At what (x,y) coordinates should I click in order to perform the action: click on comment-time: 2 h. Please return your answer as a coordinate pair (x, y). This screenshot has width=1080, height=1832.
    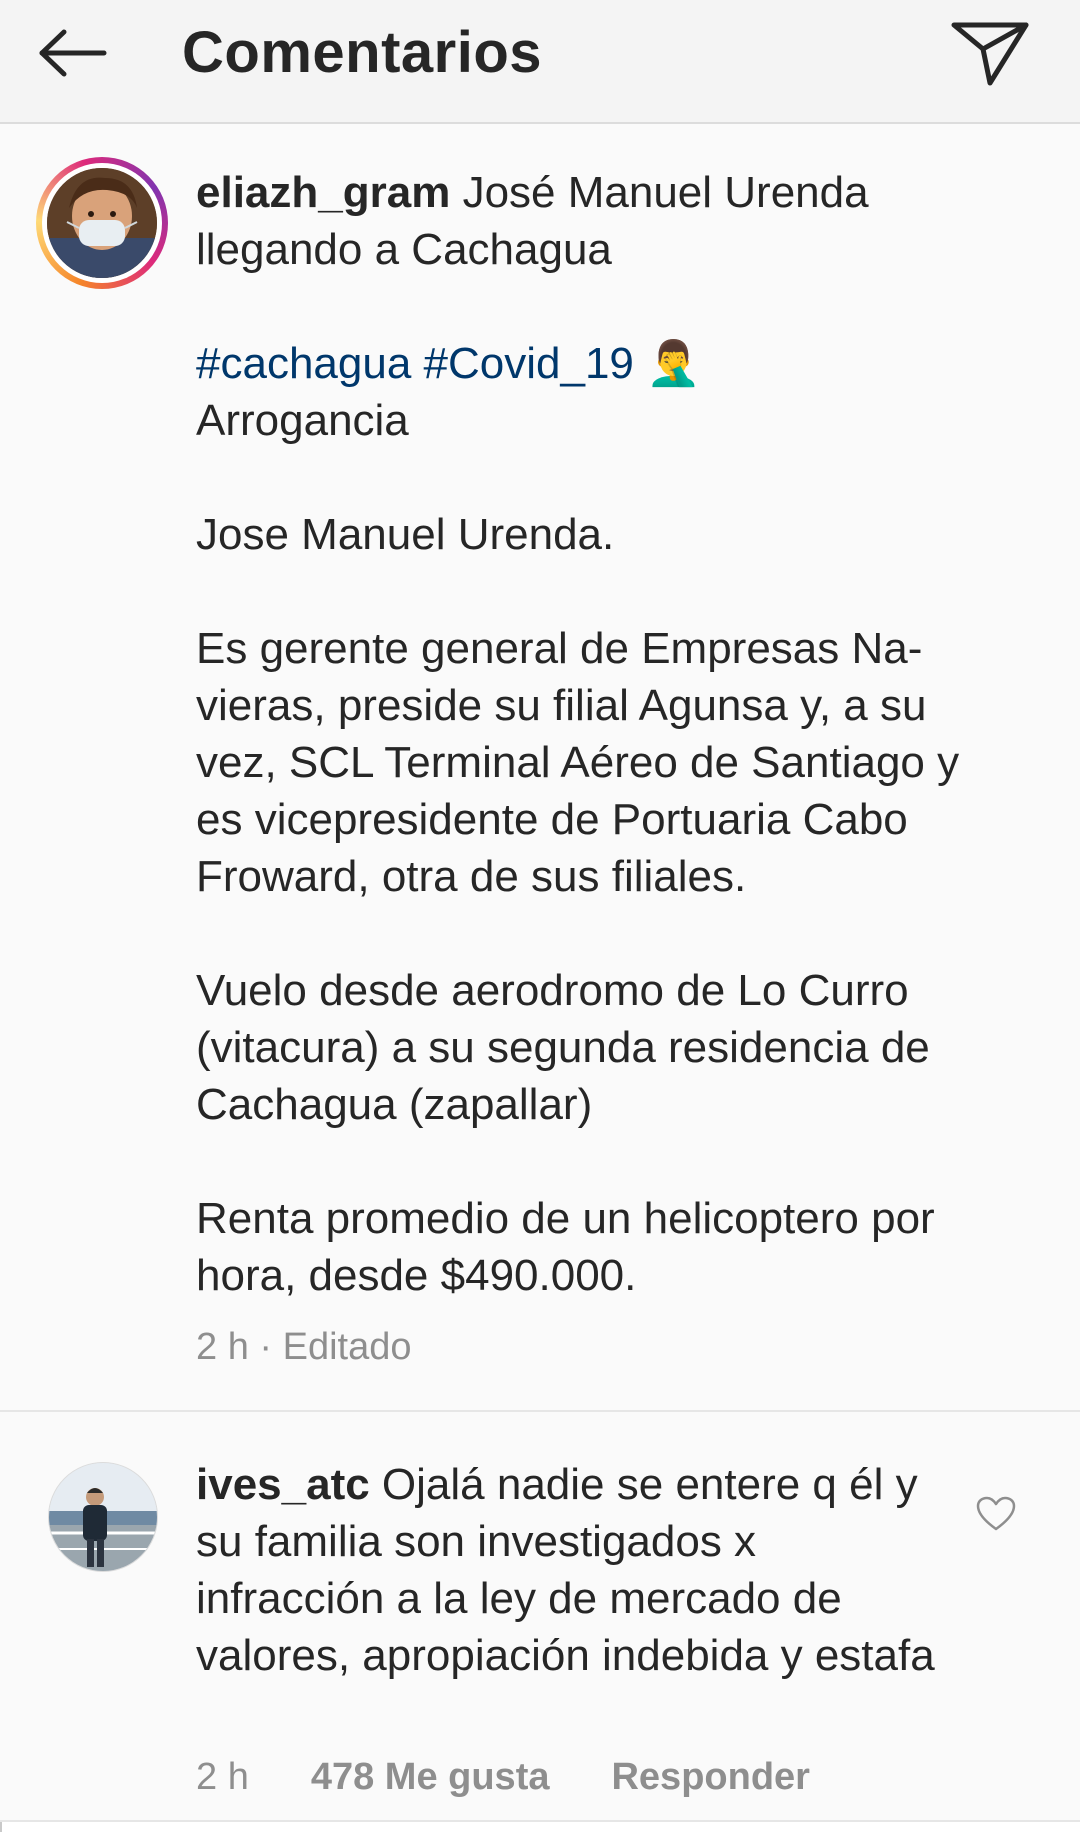
    Looking at the image, I should click on (222, 1777).